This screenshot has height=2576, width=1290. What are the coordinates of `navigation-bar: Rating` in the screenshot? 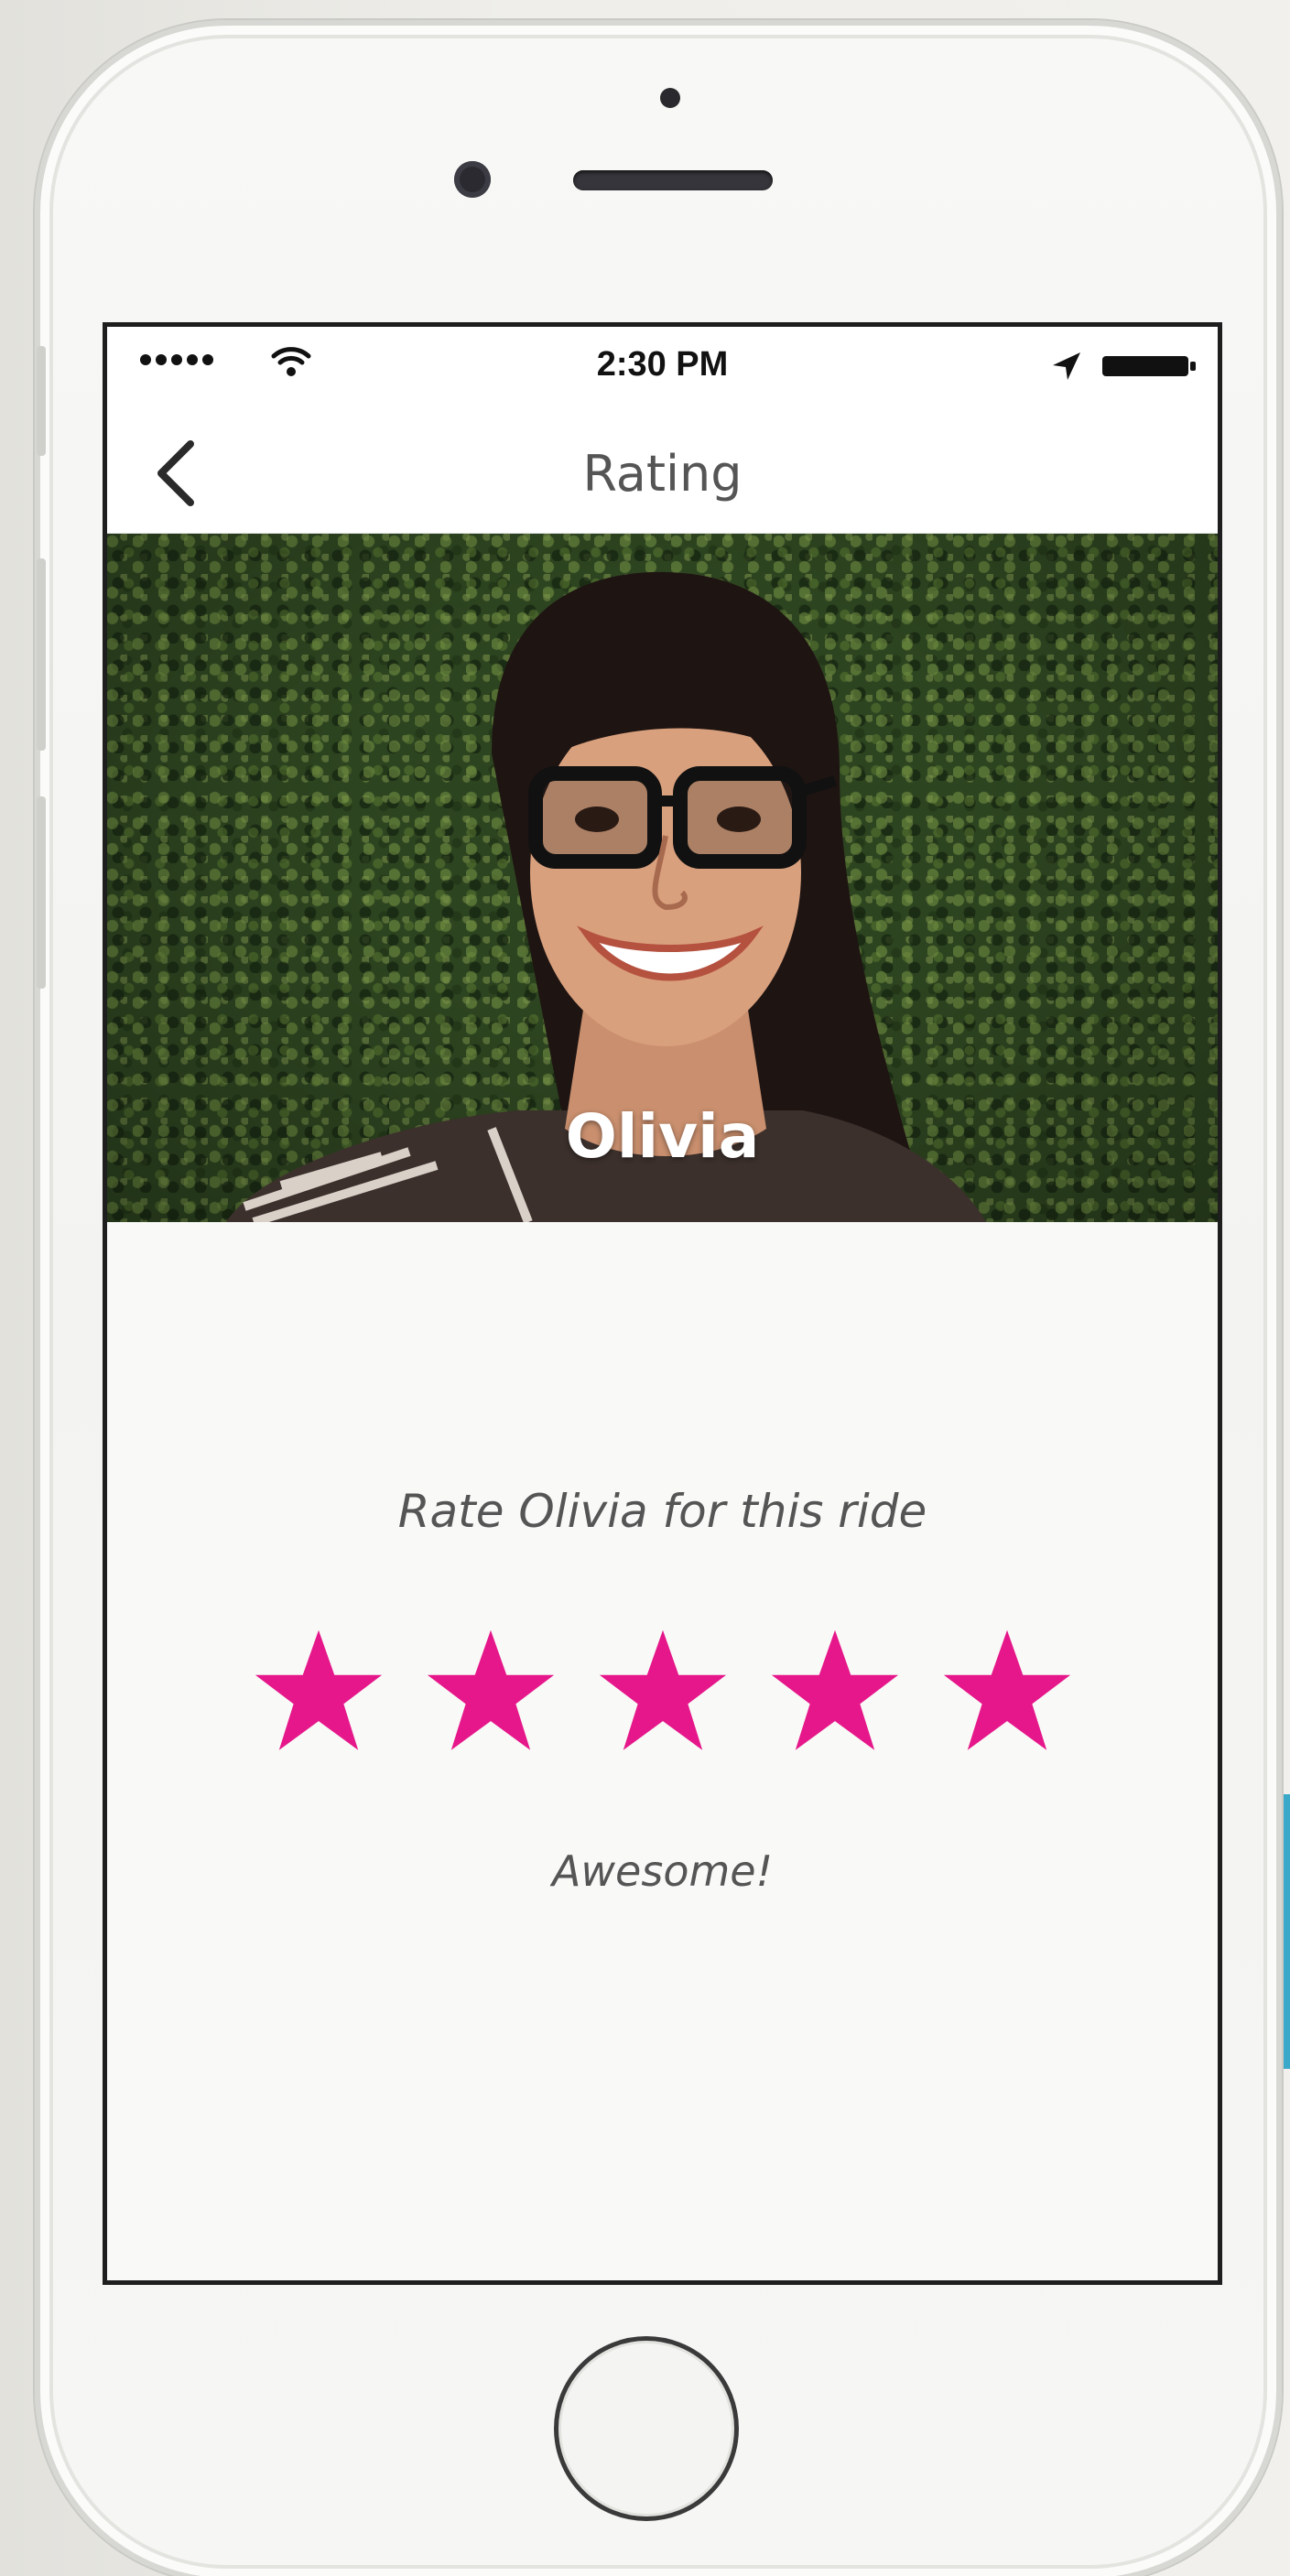 It's located at (663, 475).